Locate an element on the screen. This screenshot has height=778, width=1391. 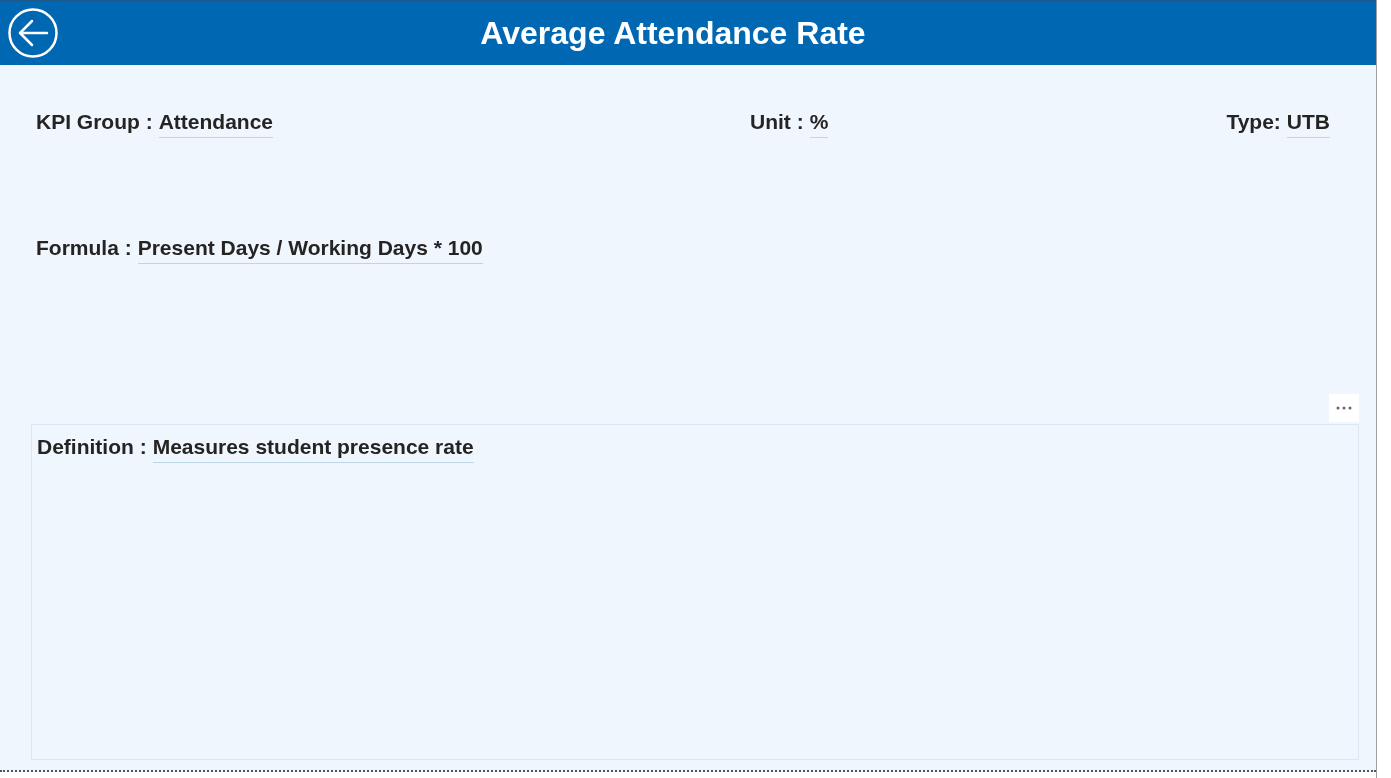
back-button is located at coordinates (33, 33).